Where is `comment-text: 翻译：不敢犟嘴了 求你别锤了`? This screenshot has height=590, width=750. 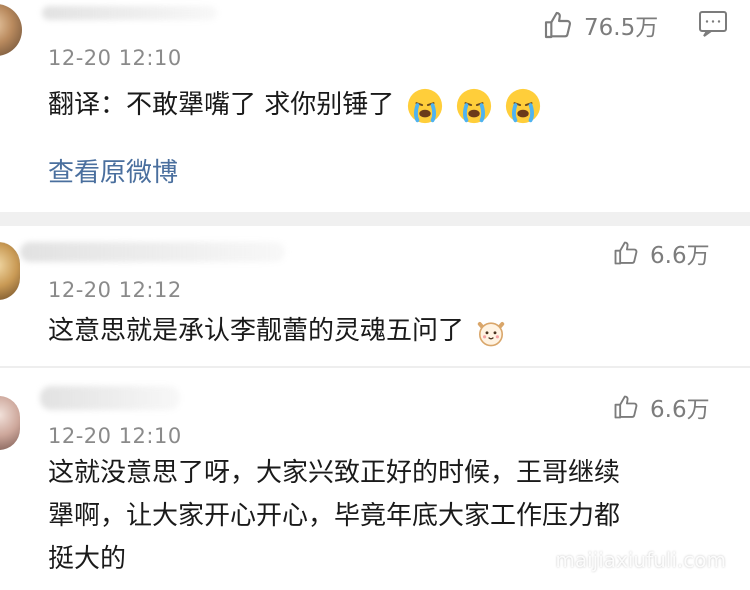
comment-text: 翻译：不敢犟嘴了 求你别锤了 is located at coordinates (295, 105).